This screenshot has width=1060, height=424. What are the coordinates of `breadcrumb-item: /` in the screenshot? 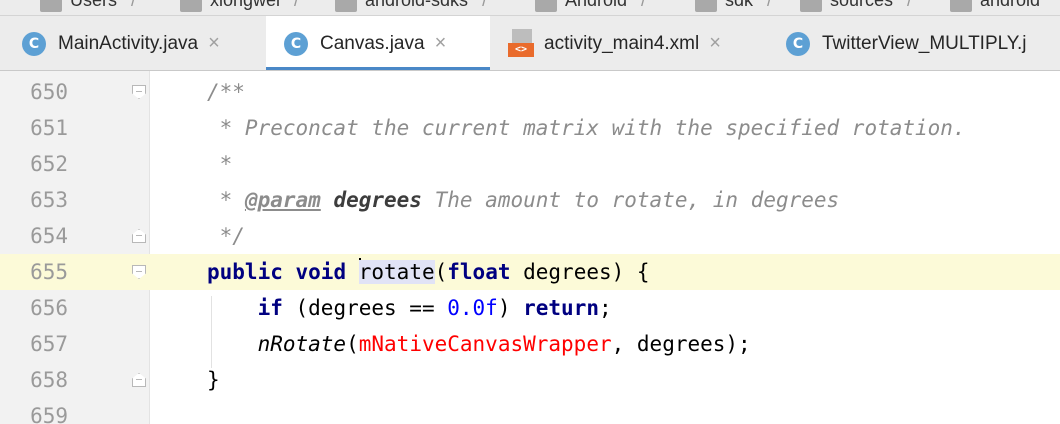 It's located at (0, 4).